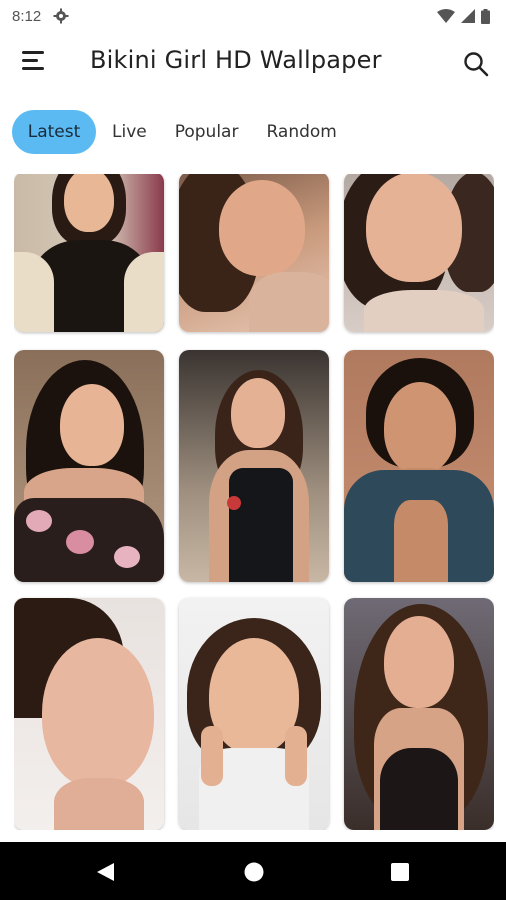 This screenshot has height=900, width=506. I want to click on tab-latest: Latest, so click(54, 132).